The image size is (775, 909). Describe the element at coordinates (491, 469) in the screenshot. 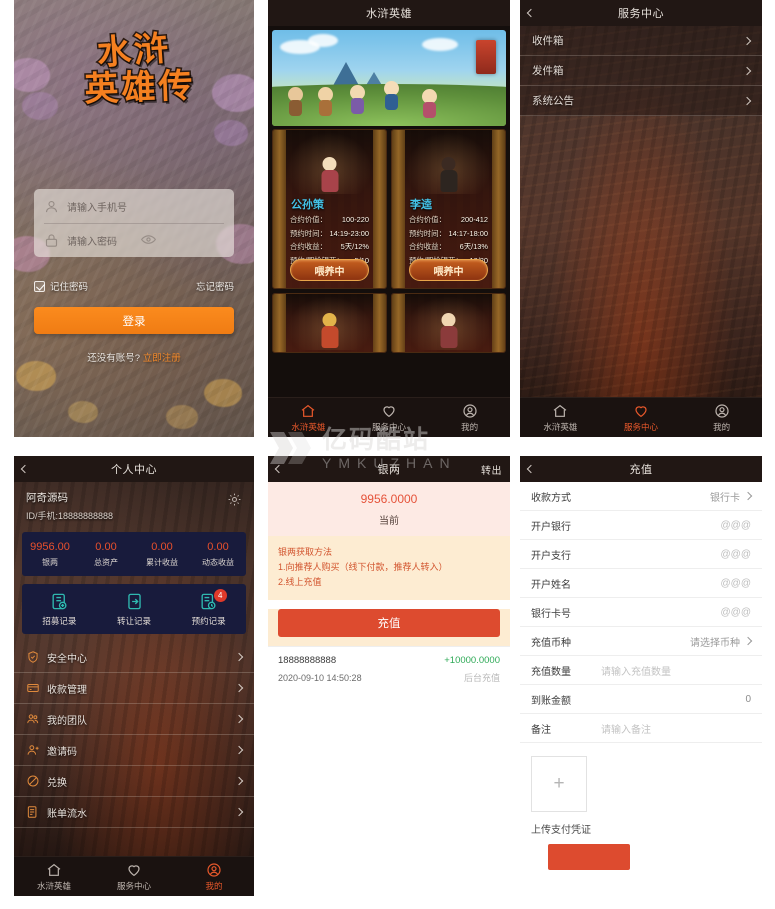

I see `transfer-out-button: 转出` at that location.